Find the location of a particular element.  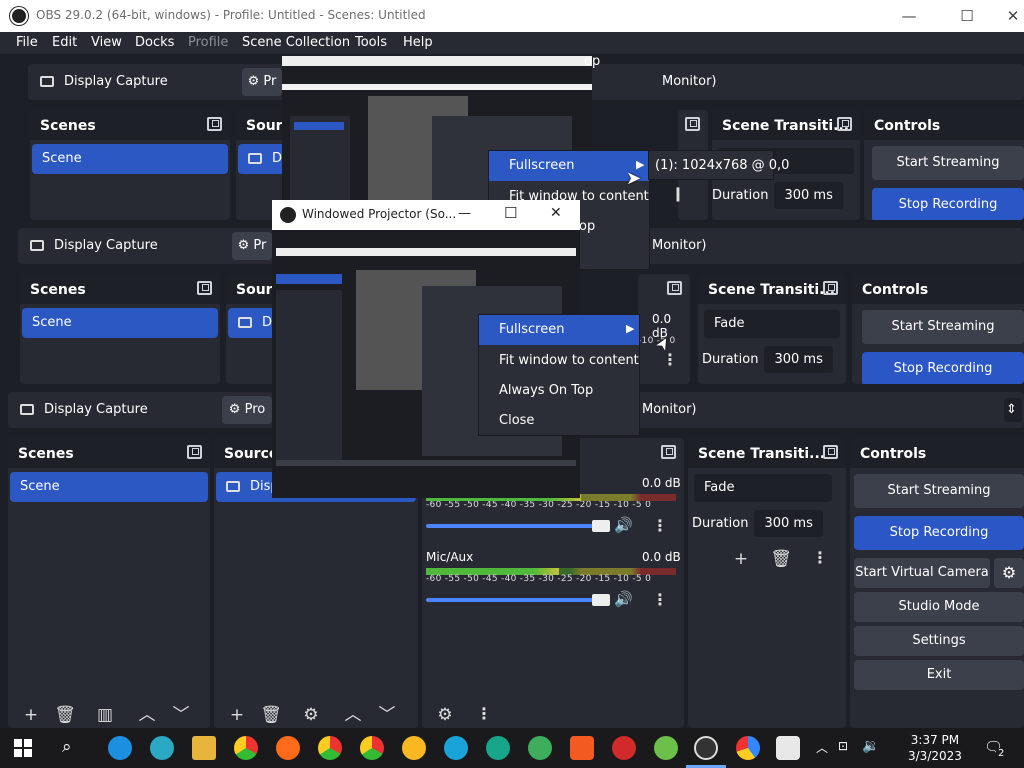

mic-volume-slider is located at coordinates (518, 600).